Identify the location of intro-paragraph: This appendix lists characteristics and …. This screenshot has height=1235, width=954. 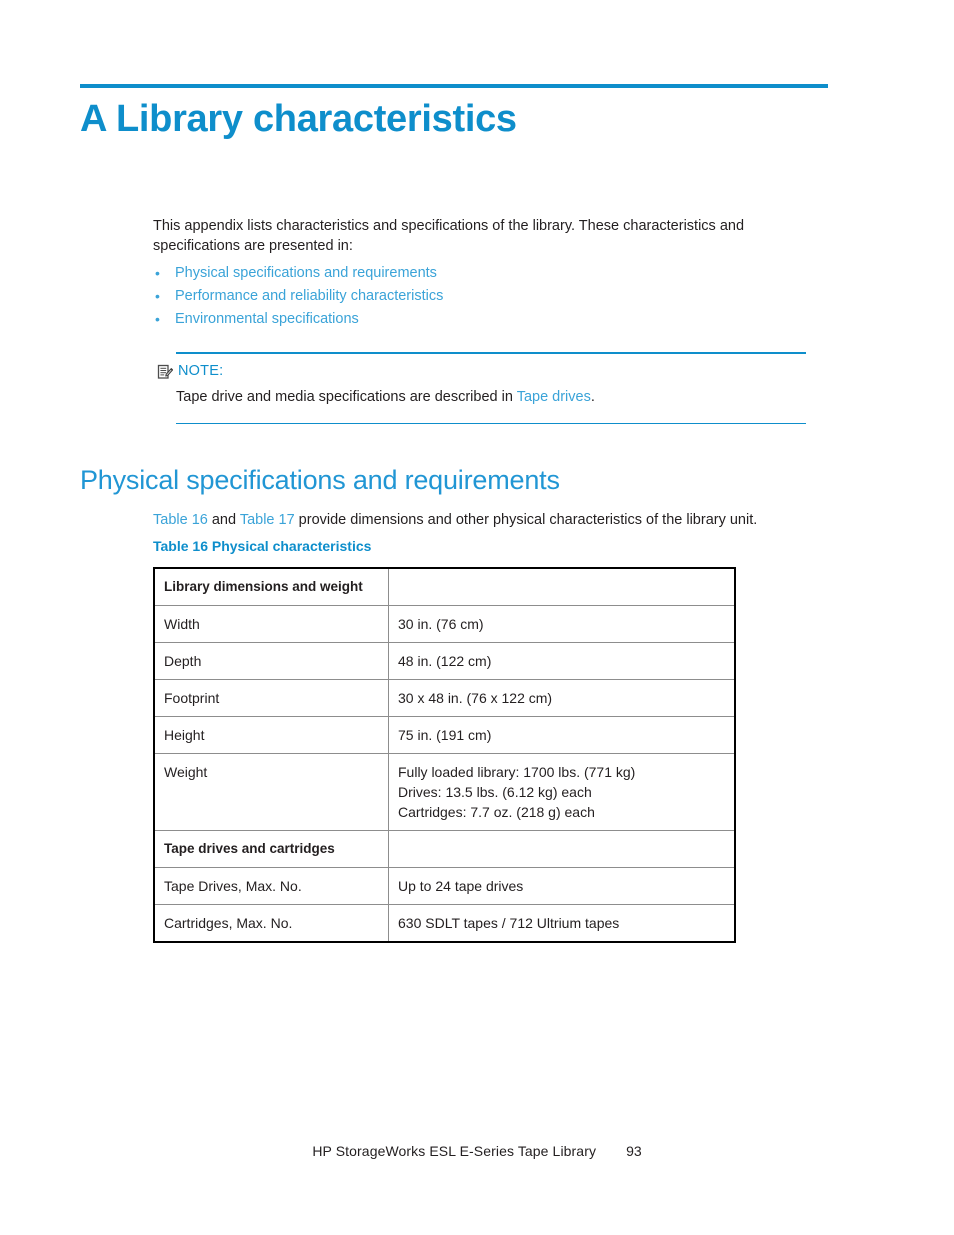
(449, 236).